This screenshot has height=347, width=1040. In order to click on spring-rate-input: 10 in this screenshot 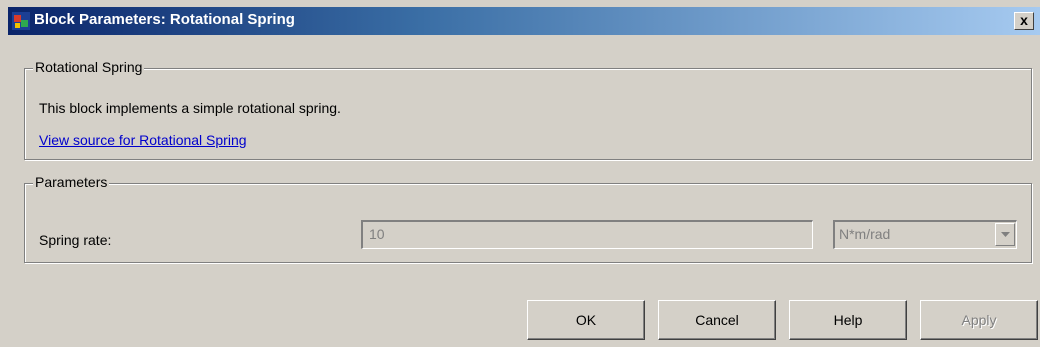, I will do `click(587, 234)`.